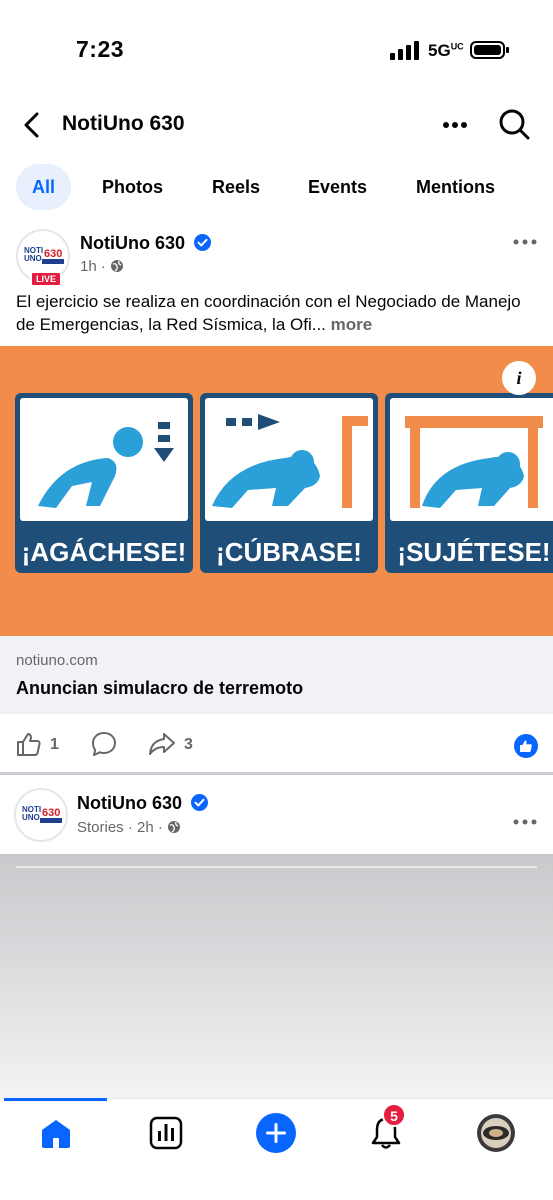  Describe the element at coordinates (446, 50) in the screenshot. I see `network-label: 5GUC` at that location.